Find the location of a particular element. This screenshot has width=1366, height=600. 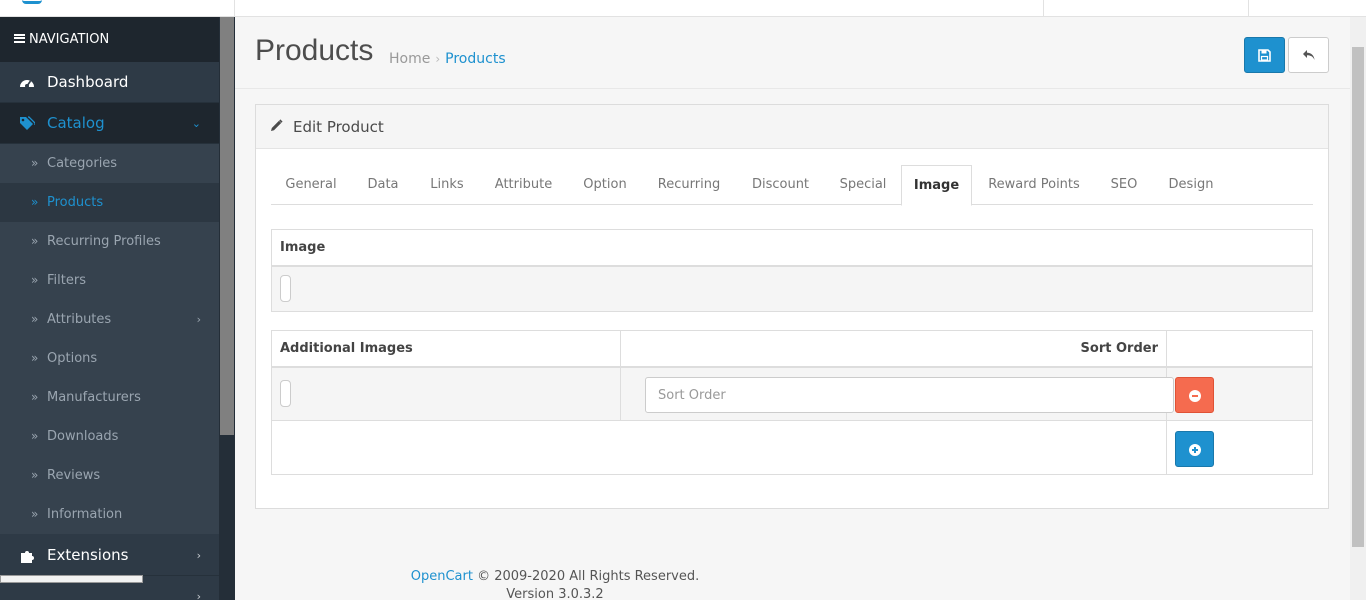

sidebar-item-extensions: Extensions › is located at coordinates (109, 555).